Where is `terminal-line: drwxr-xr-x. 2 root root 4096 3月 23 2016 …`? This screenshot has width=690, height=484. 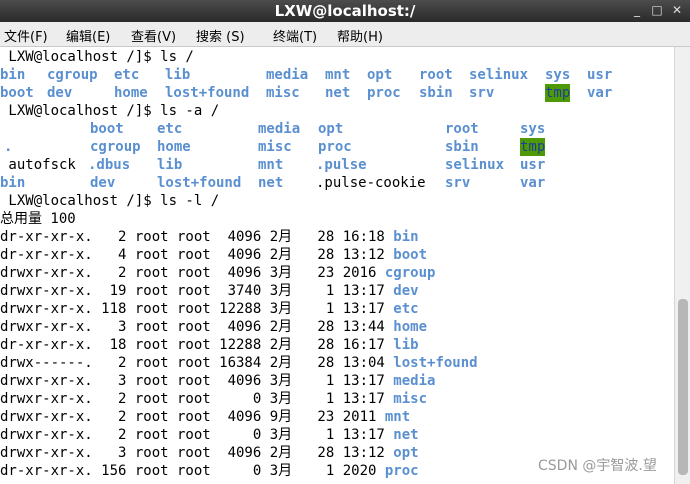 terminal-line: drwxr-xr-x. 2 root root 4096 3月 23 2016 … is located at coordinates (217, 273).